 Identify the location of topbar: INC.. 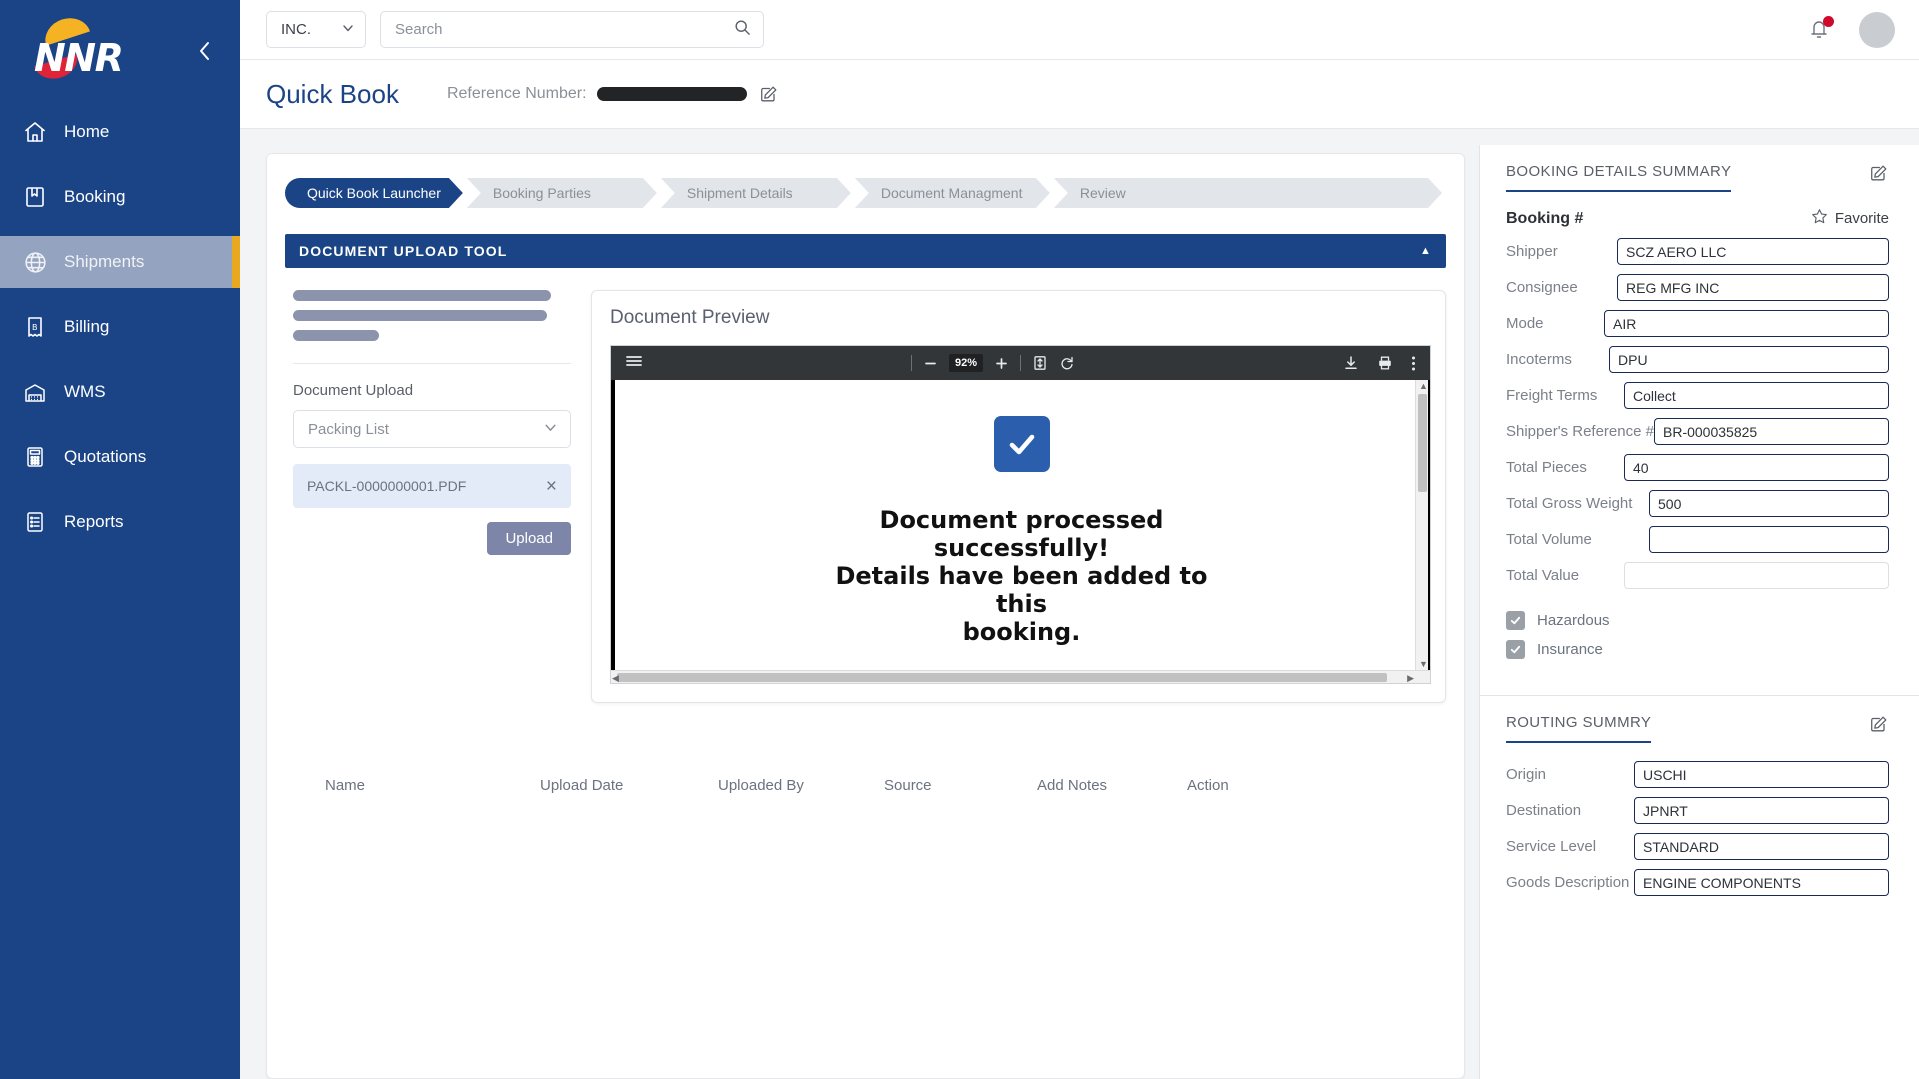
(1079, 30).